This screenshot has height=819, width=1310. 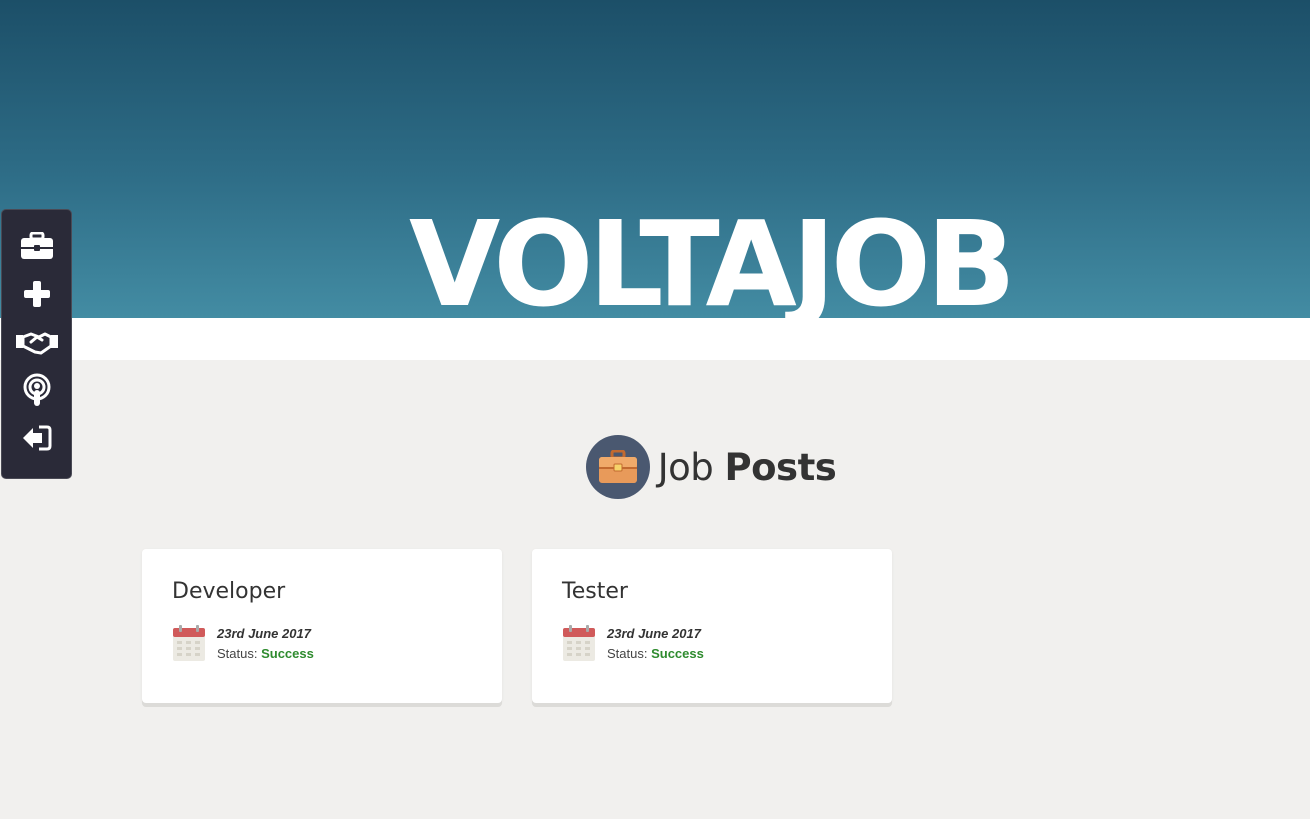 What do you see at coordinates (595, 591) in the screenshot?
I see `job-title: Tester` at bounding box center [595, 591].